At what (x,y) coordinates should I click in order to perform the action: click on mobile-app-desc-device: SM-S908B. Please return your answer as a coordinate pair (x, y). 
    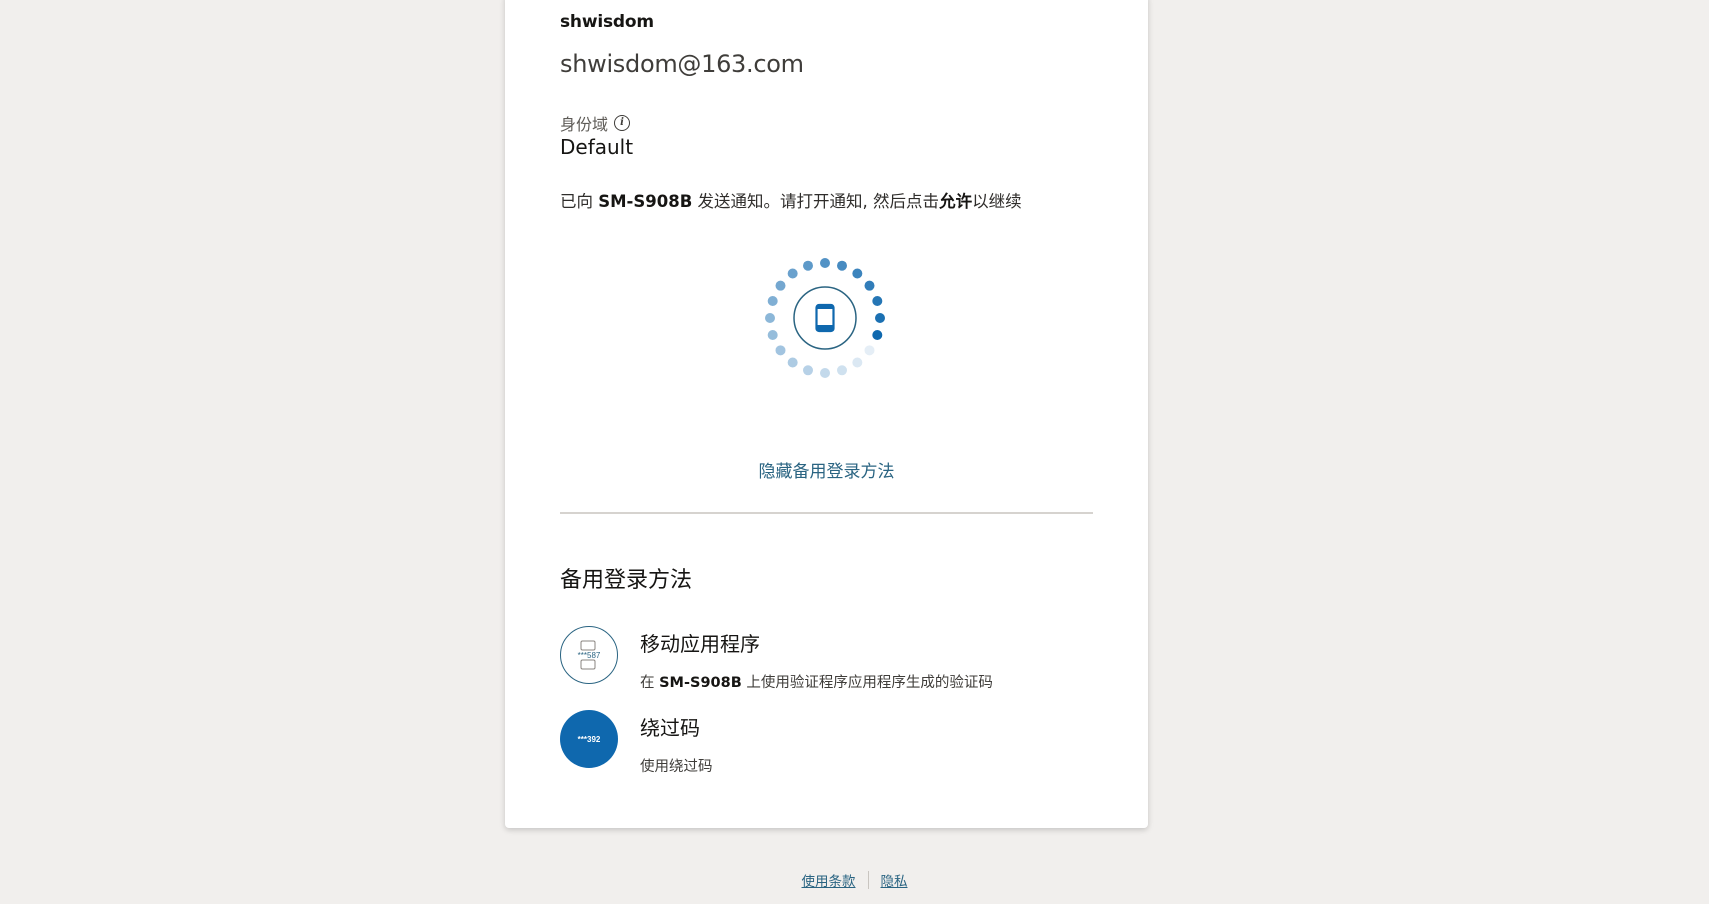
    Looking at the image, I should click on (700, 683).